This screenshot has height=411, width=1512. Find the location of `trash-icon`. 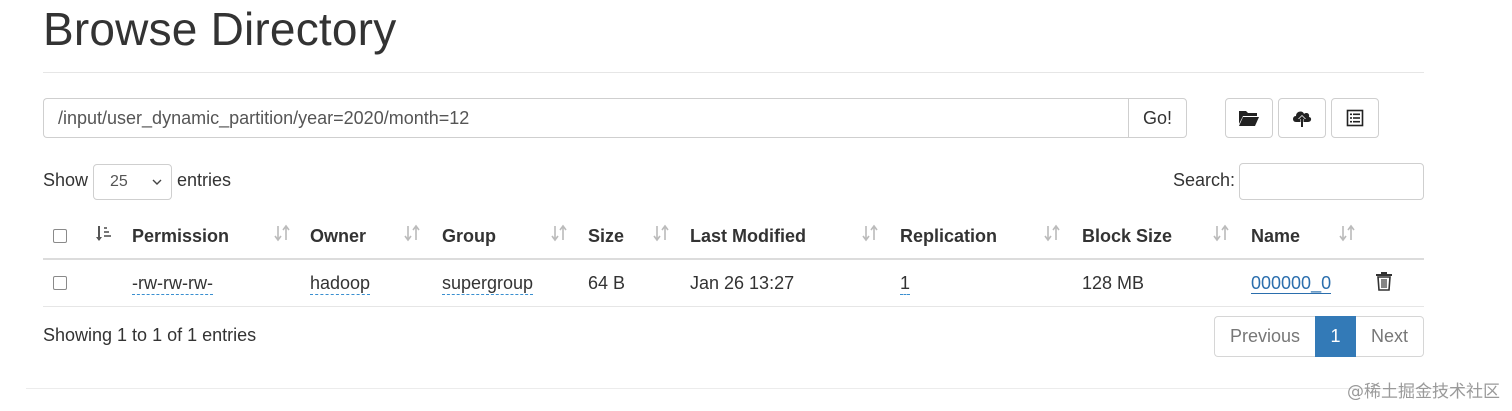

trash-icon is located at coordinates (1384, 283).